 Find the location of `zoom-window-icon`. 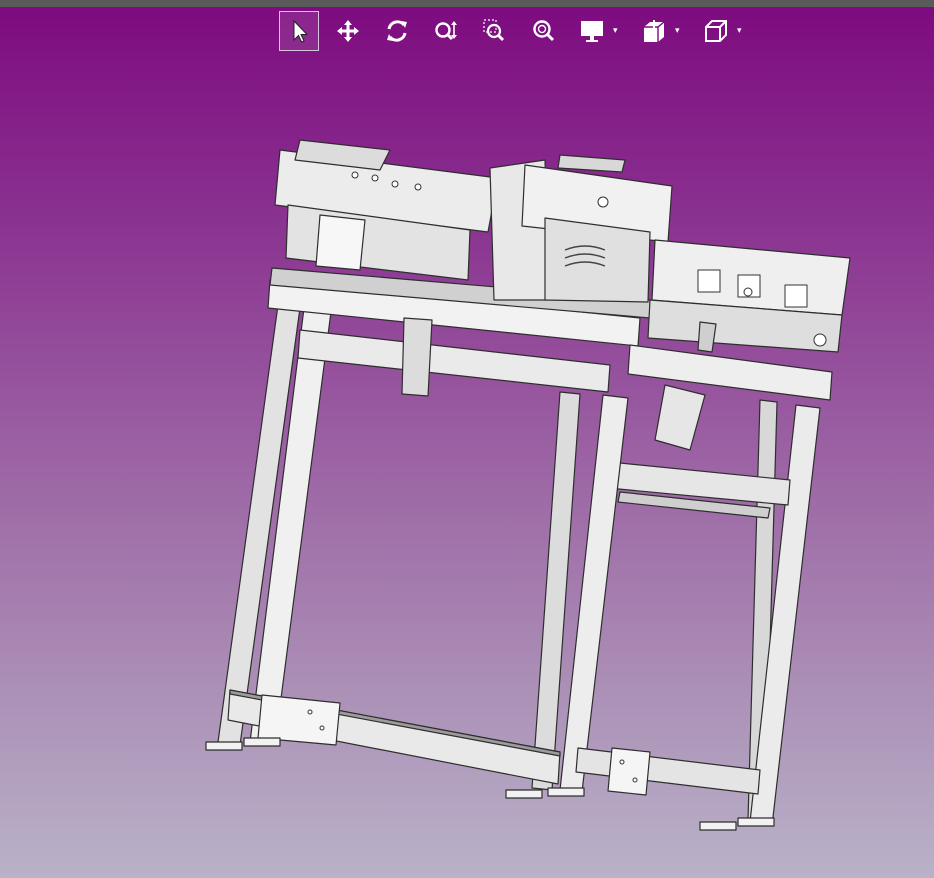

zoom-window-icon is located at coordinates (494, 30).